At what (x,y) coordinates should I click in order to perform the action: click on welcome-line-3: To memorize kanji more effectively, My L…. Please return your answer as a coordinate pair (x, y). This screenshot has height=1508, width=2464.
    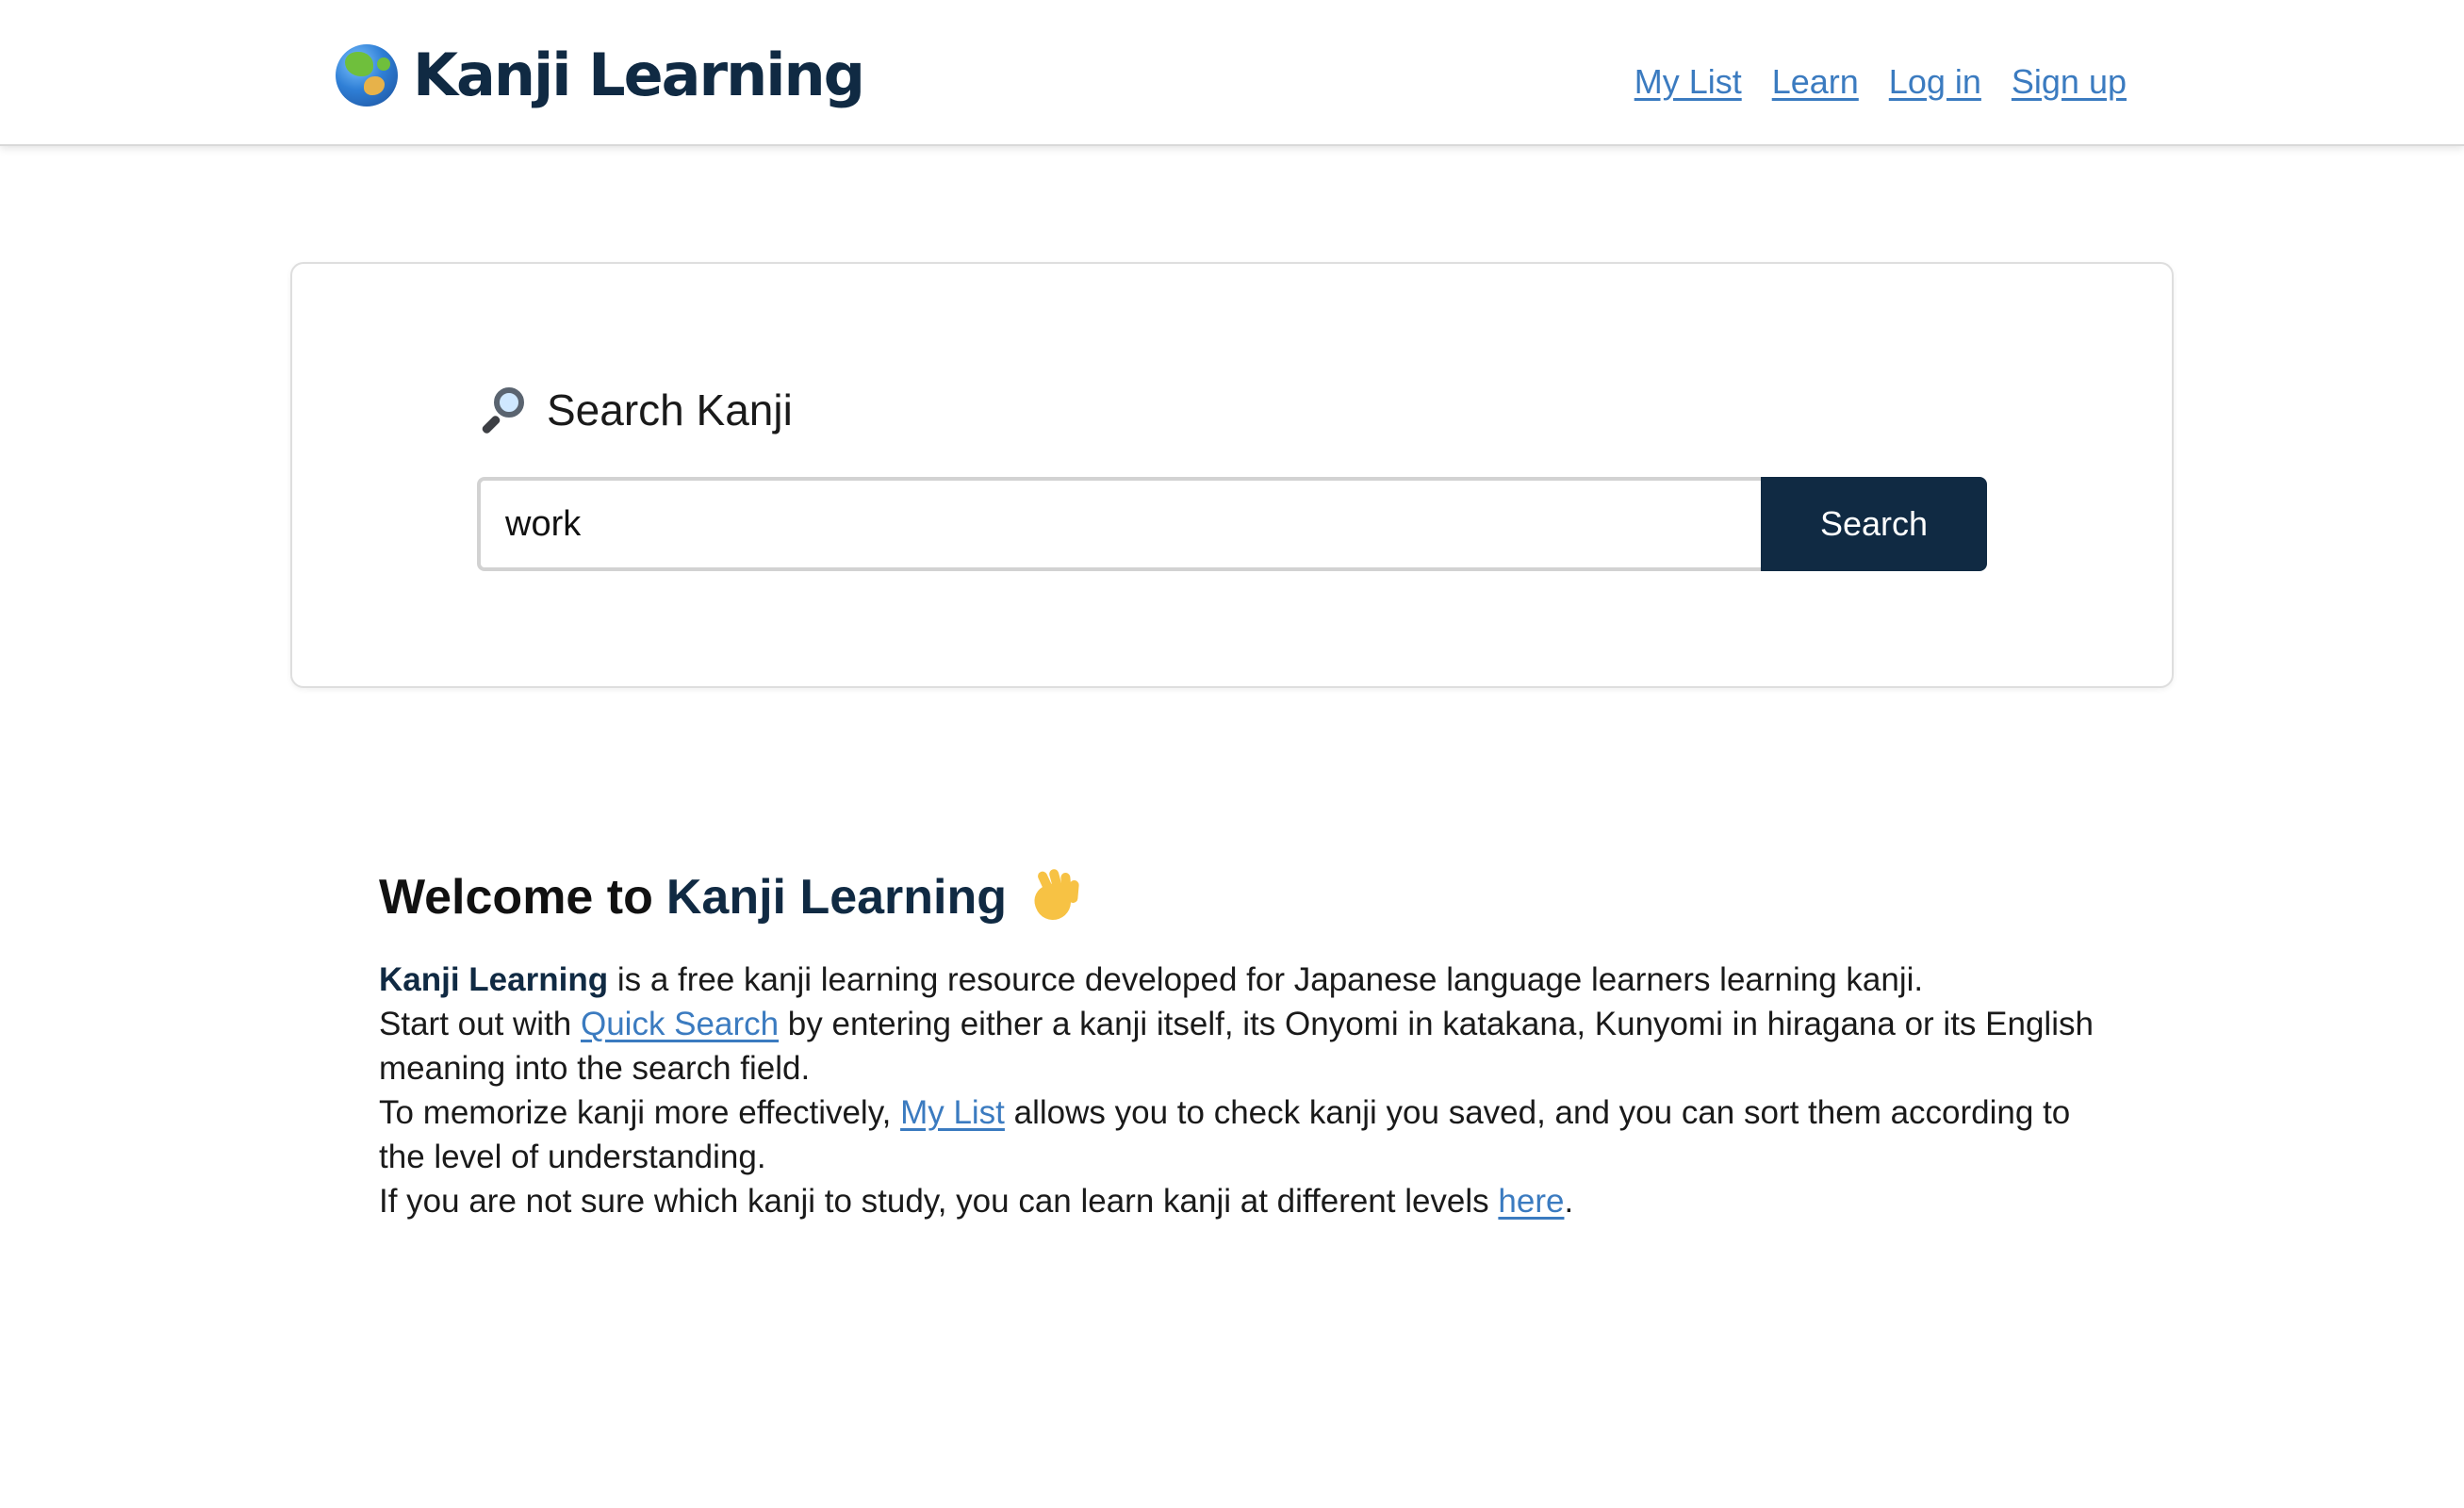
    Looking at the image, I should click on (1236, 1135).